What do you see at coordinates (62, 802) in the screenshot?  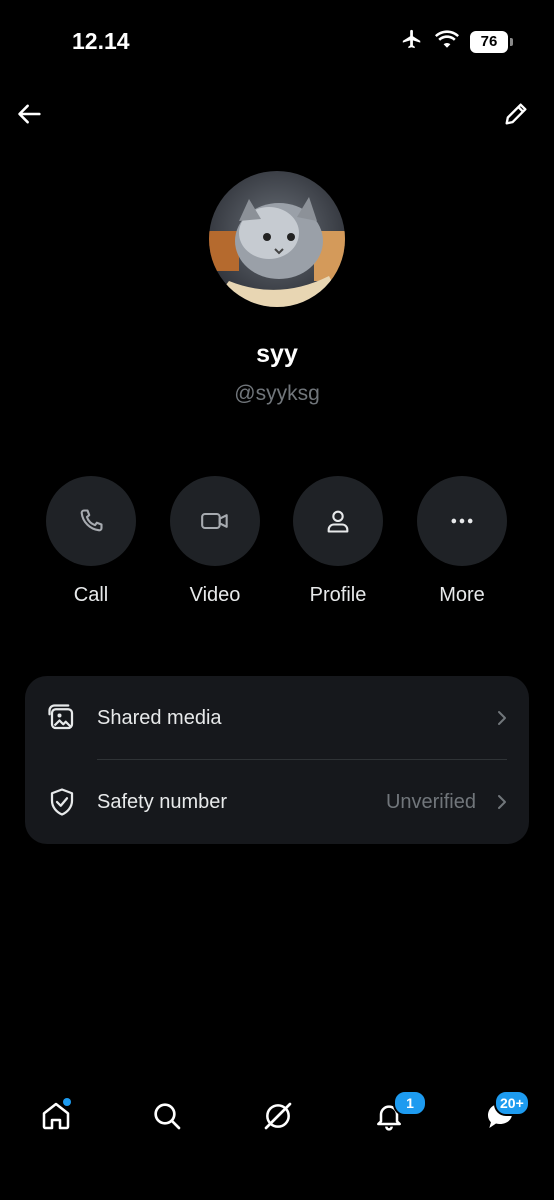 I see `shield-check-icon` at bounding box center [62, 802].